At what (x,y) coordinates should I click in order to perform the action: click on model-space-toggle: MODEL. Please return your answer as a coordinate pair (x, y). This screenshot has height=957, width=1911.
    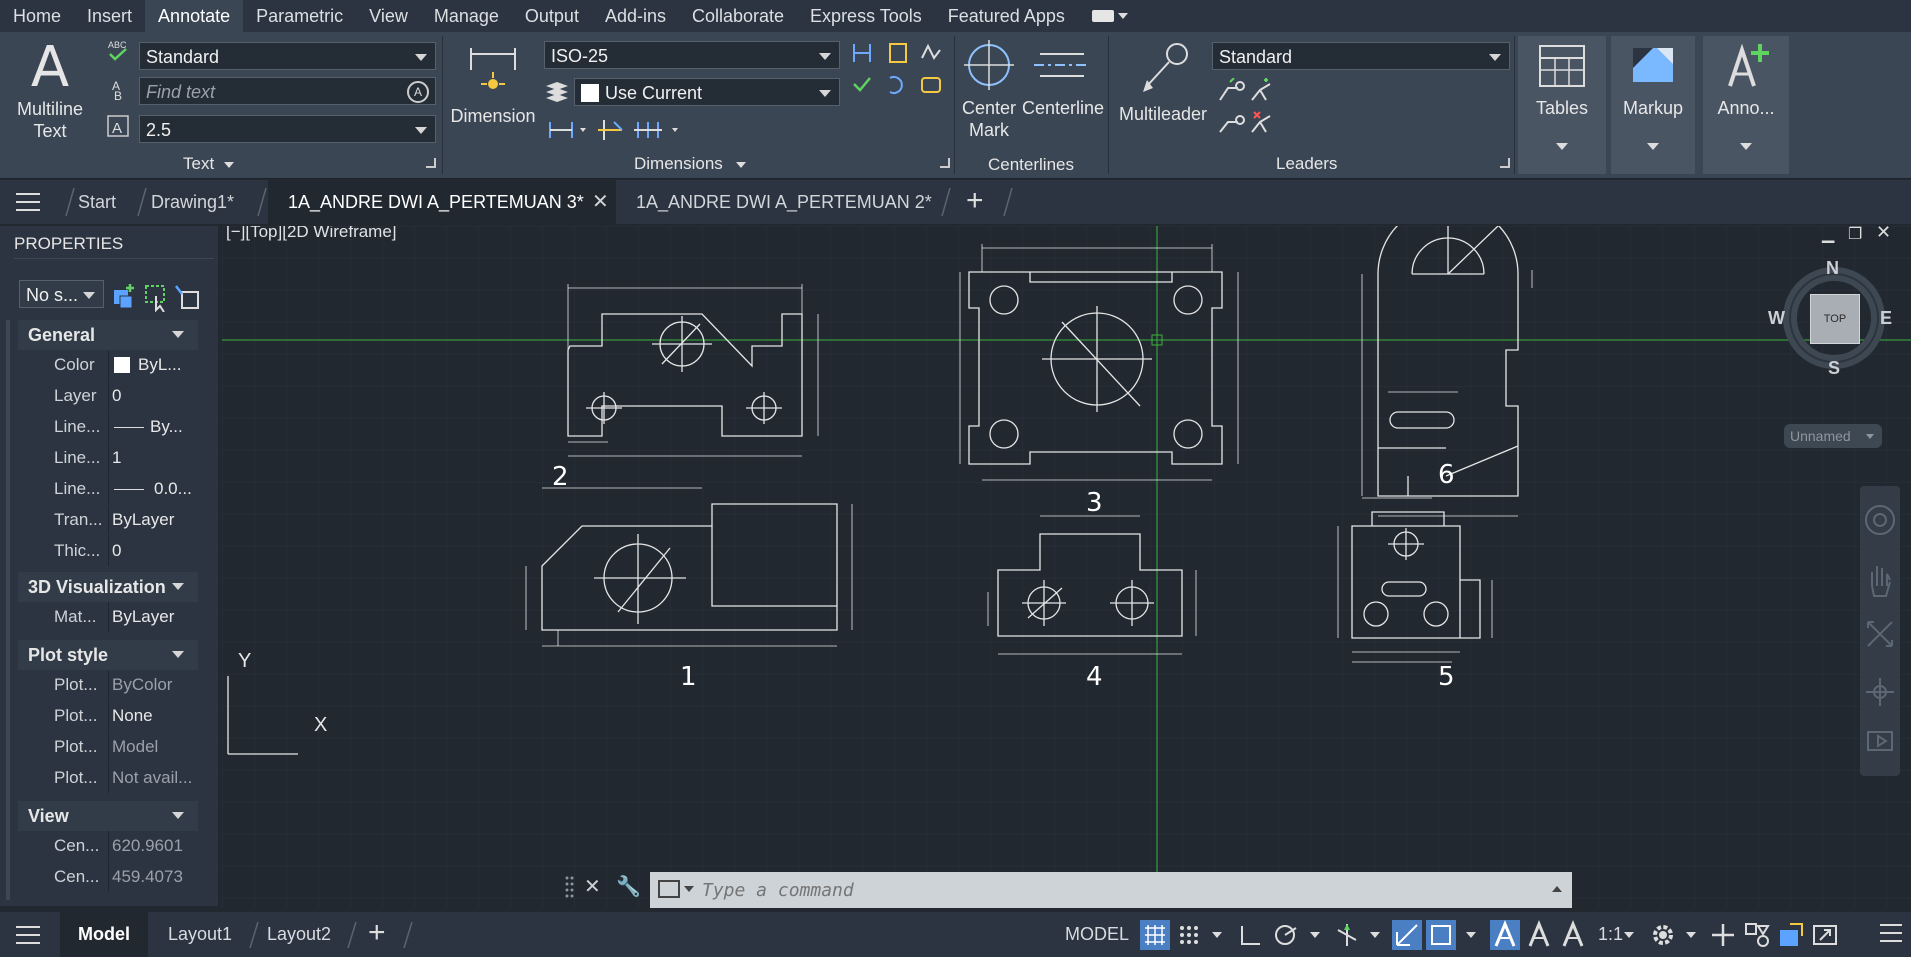
    Looking at the image, I should click on (1097, 934).